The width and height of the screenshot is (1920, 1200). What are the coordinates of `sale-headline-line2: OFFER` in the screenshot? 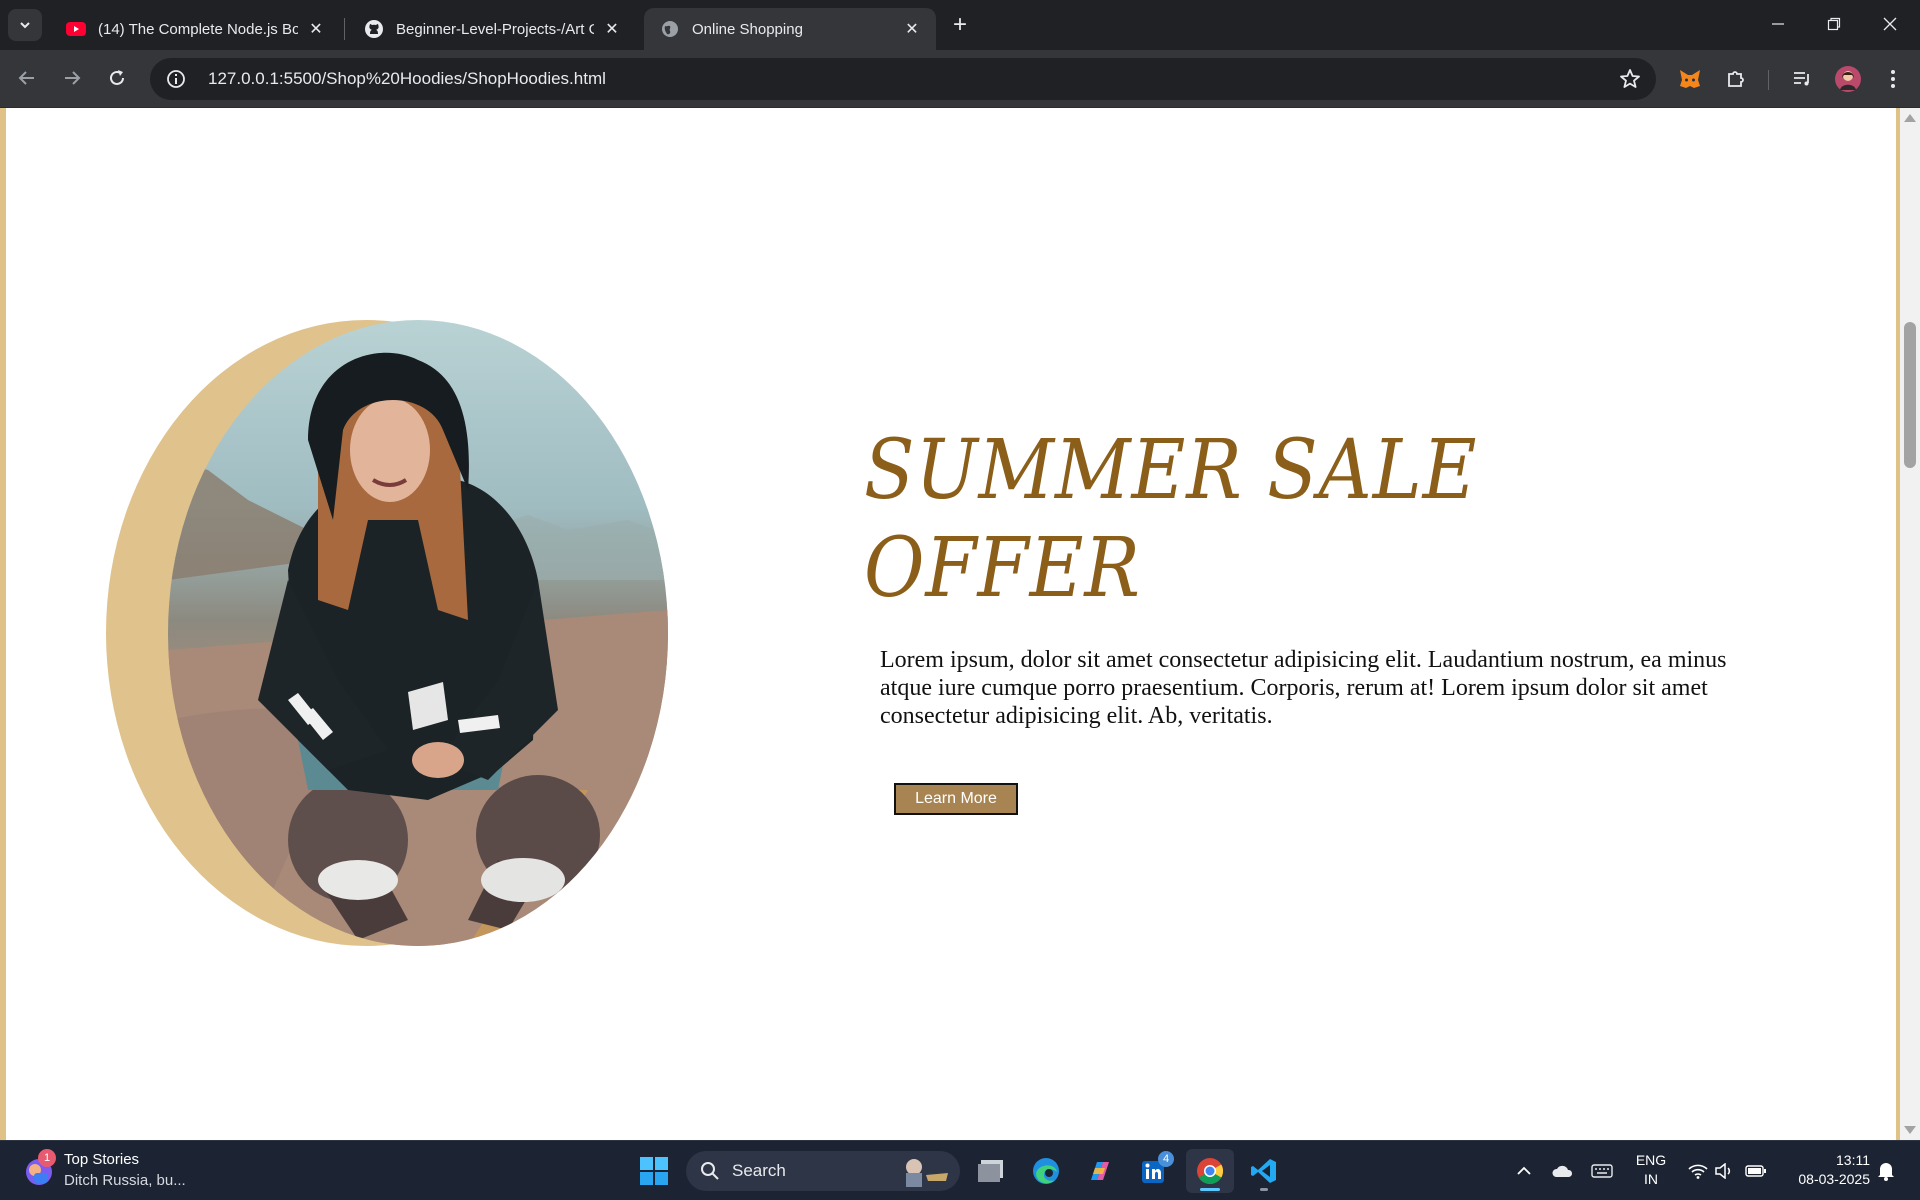 It's located at (1002, 568).